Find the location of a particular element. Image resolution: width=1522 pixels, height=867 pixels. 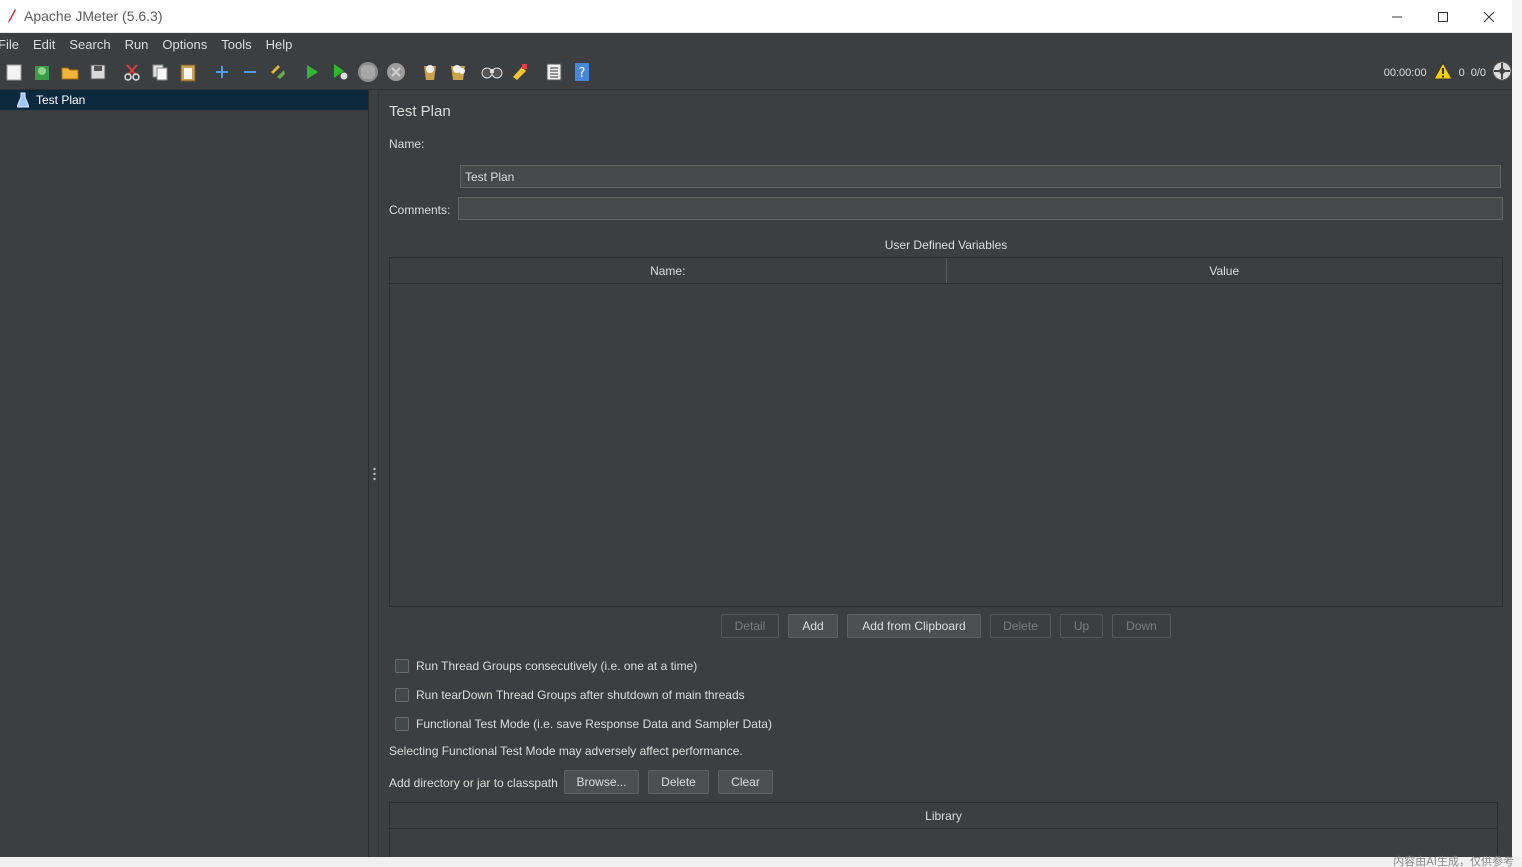

window-title: Apache JMeter (5.6.3) is located at coordinates (93, 16).